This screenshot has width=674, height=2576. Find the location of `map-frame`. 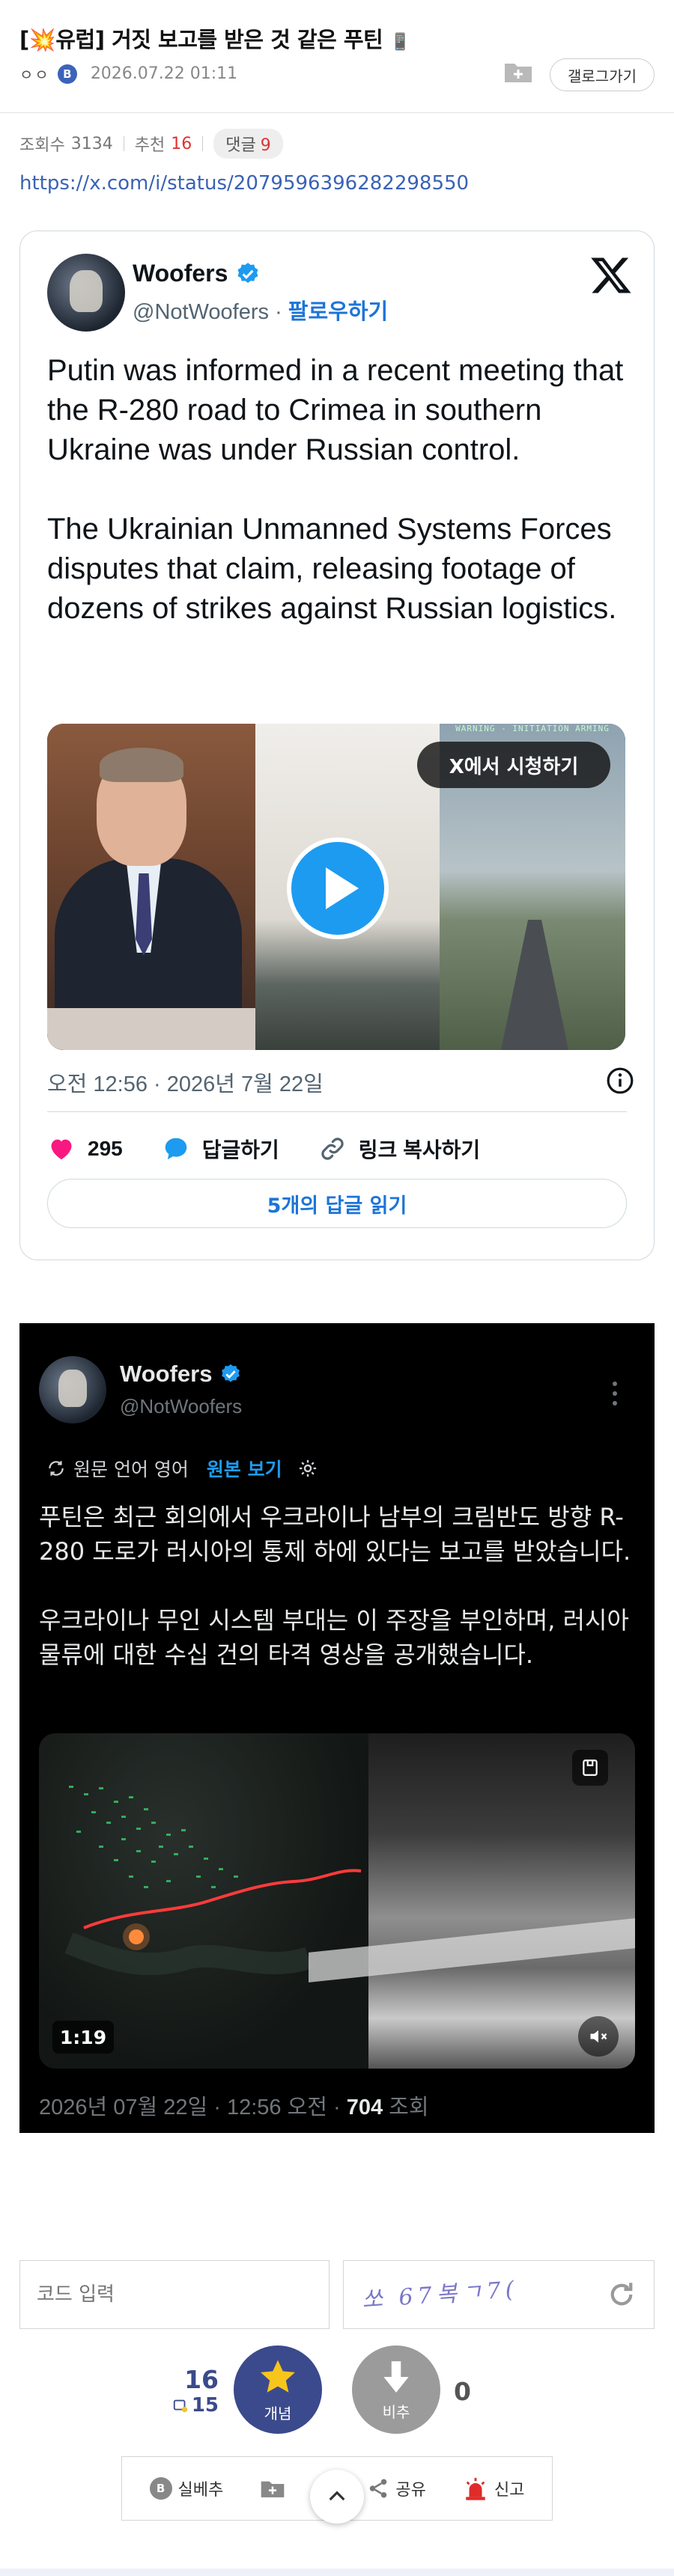

map-frame is located at coordinates (204, 1901).